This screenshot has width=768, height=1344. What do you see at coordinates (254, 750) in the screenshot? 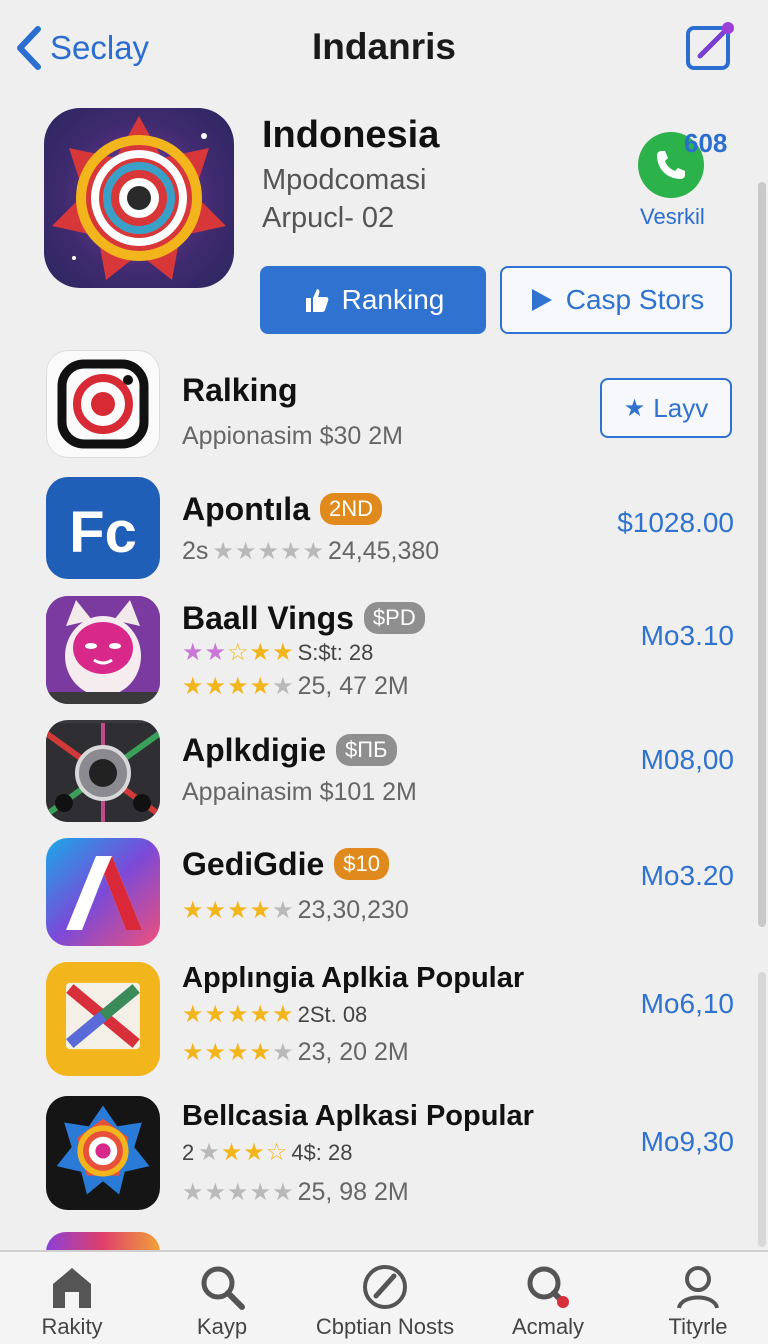
I see `app-name: Aplkdigie` at bounding box center [254, 750].